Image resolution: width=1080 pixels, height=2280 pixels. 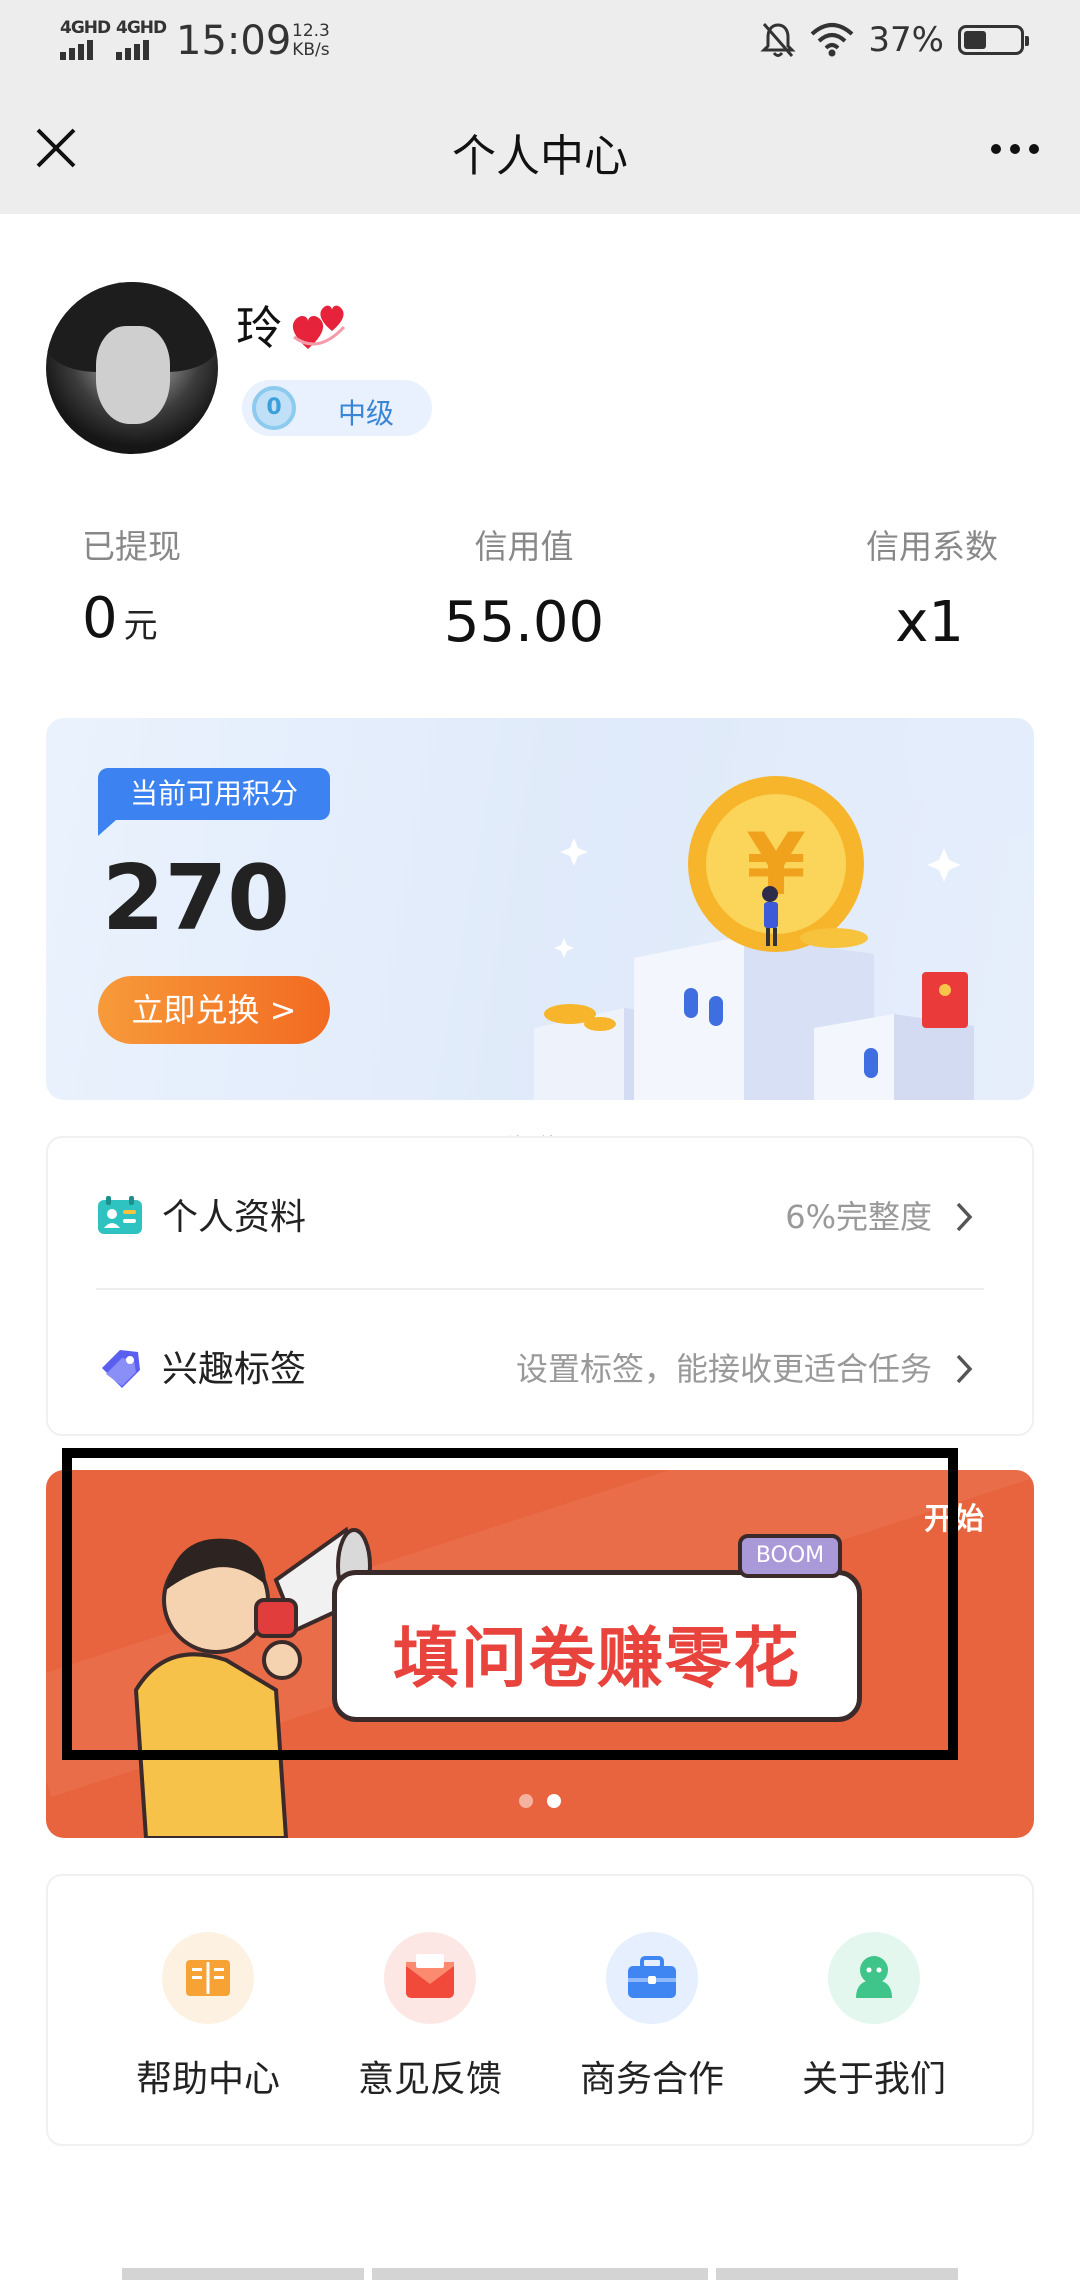 What do you see at coordinates (524, 546) in the screenshot?
I see `stat-label: 信用值` at bounding box center [524, 546].